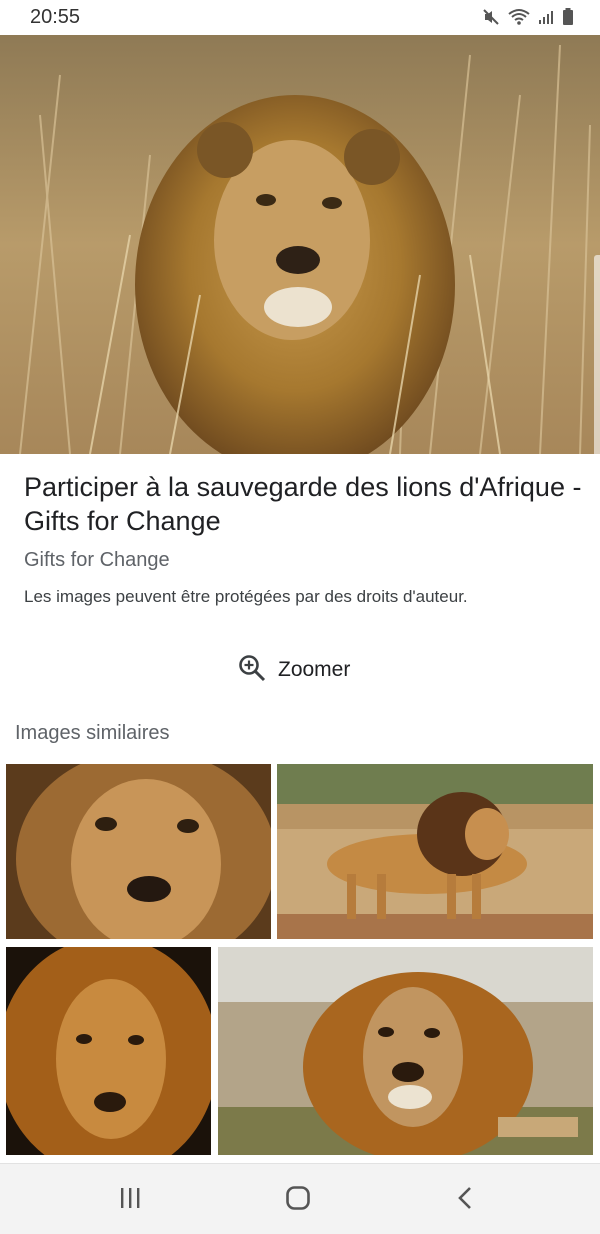 The image size is (600, 1234). Describe the element at coordinates (519, 19) in the screenshot. I see `wifi-icon` at that location.